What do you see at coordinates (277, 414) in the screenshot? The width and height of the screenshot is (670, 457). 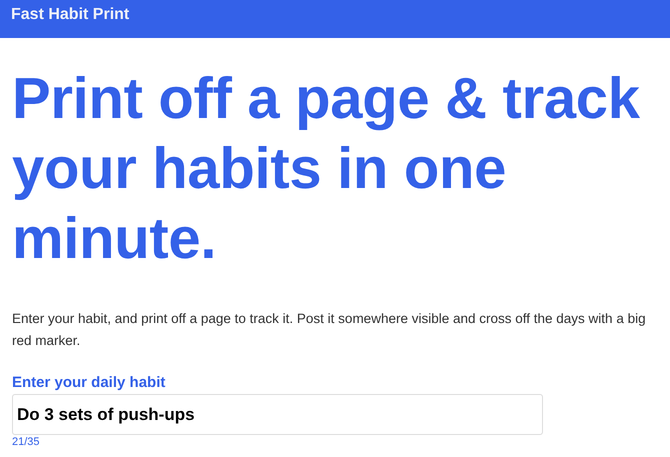 I see `habit-input-field: Do 3 sets of push-ups` at bounding box center [277, 414].